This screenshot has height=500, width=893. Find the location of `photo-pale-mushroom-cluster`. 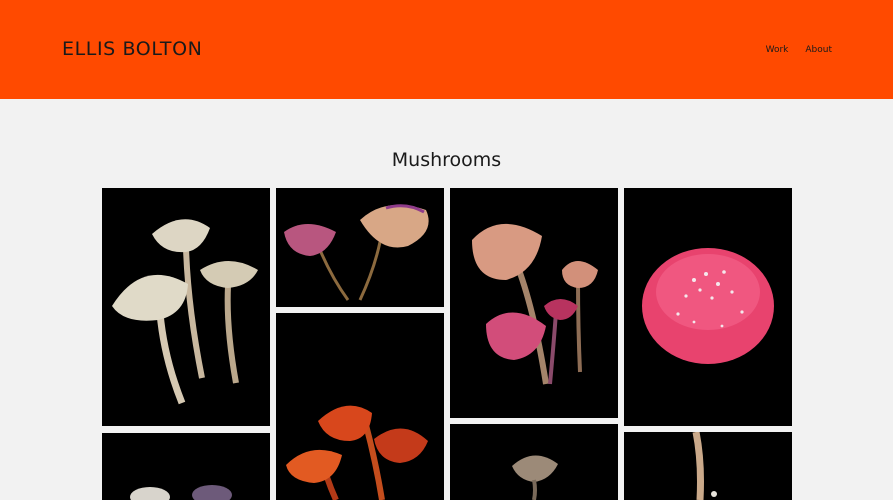

photo-pale-mushroom-cluster is located at coordinates (186, 307).